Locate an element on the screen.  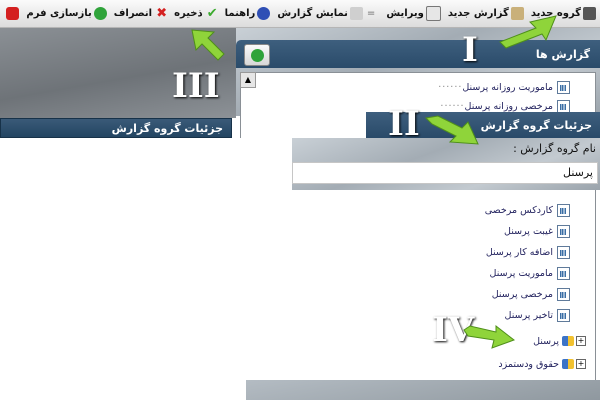
tree-item-label: مرخصی پرسنل is located at coordinates (522, 294).